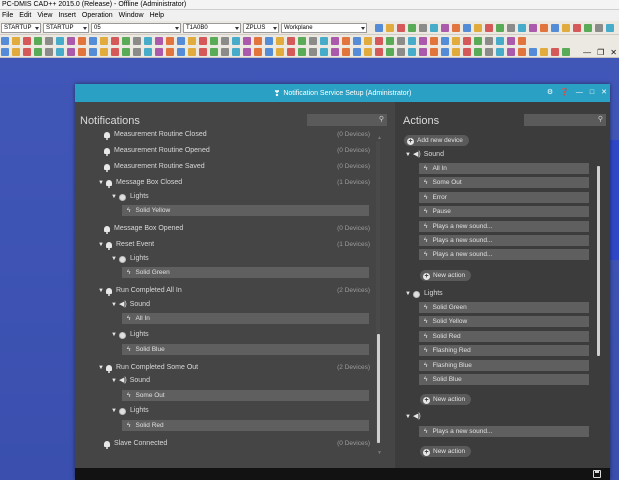  What do you see at coordinates (212, 27) in the screenshot?
I see `tip-combo: T1A0B0` at bounding box center [212, 27].